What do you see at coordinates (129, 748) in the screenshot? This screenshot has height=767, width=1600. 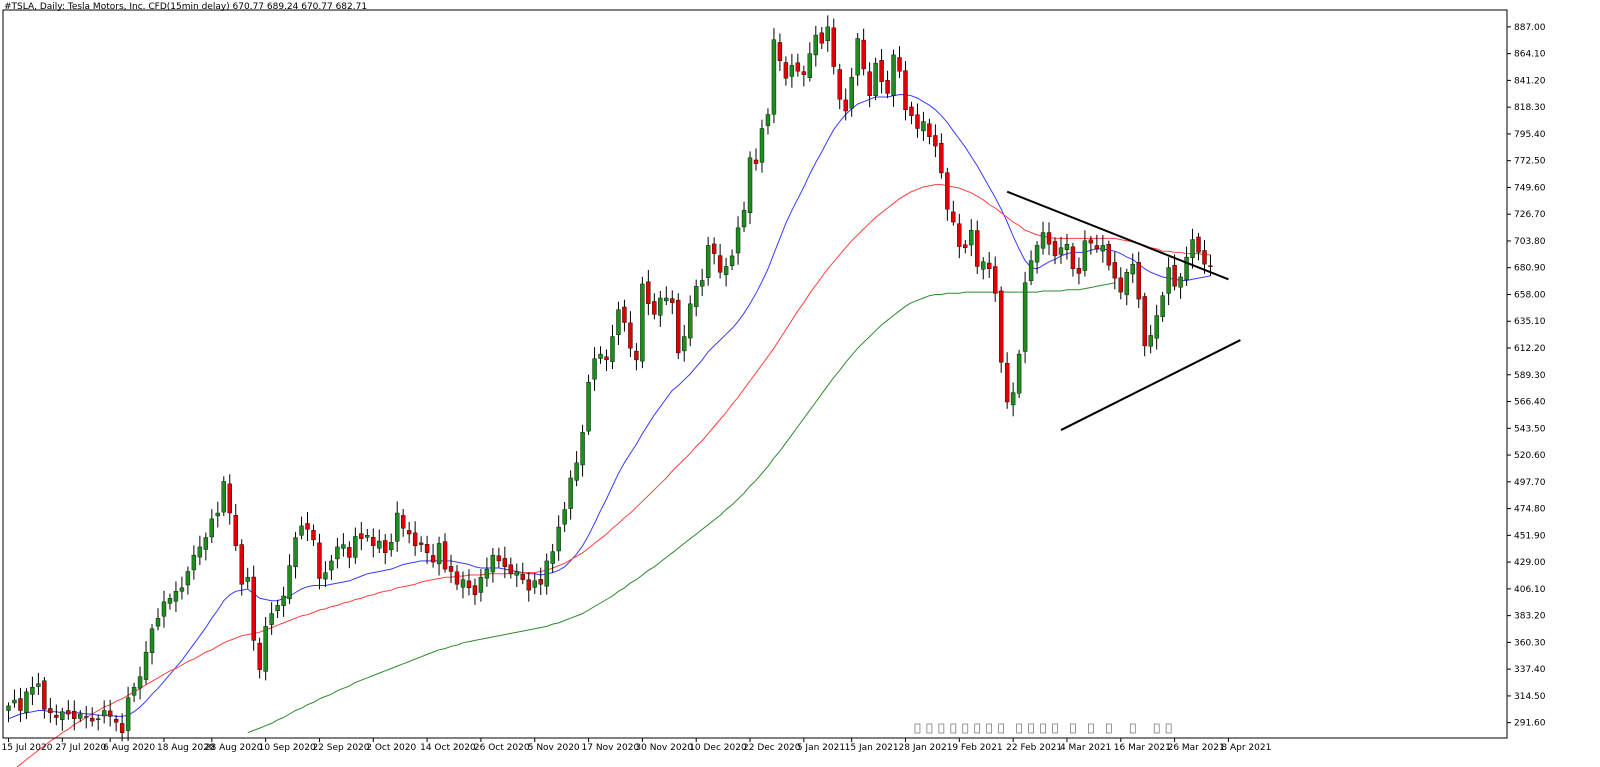 I see `x-tick-label: 6 Aug 2020` at bounding box center [129, 748].